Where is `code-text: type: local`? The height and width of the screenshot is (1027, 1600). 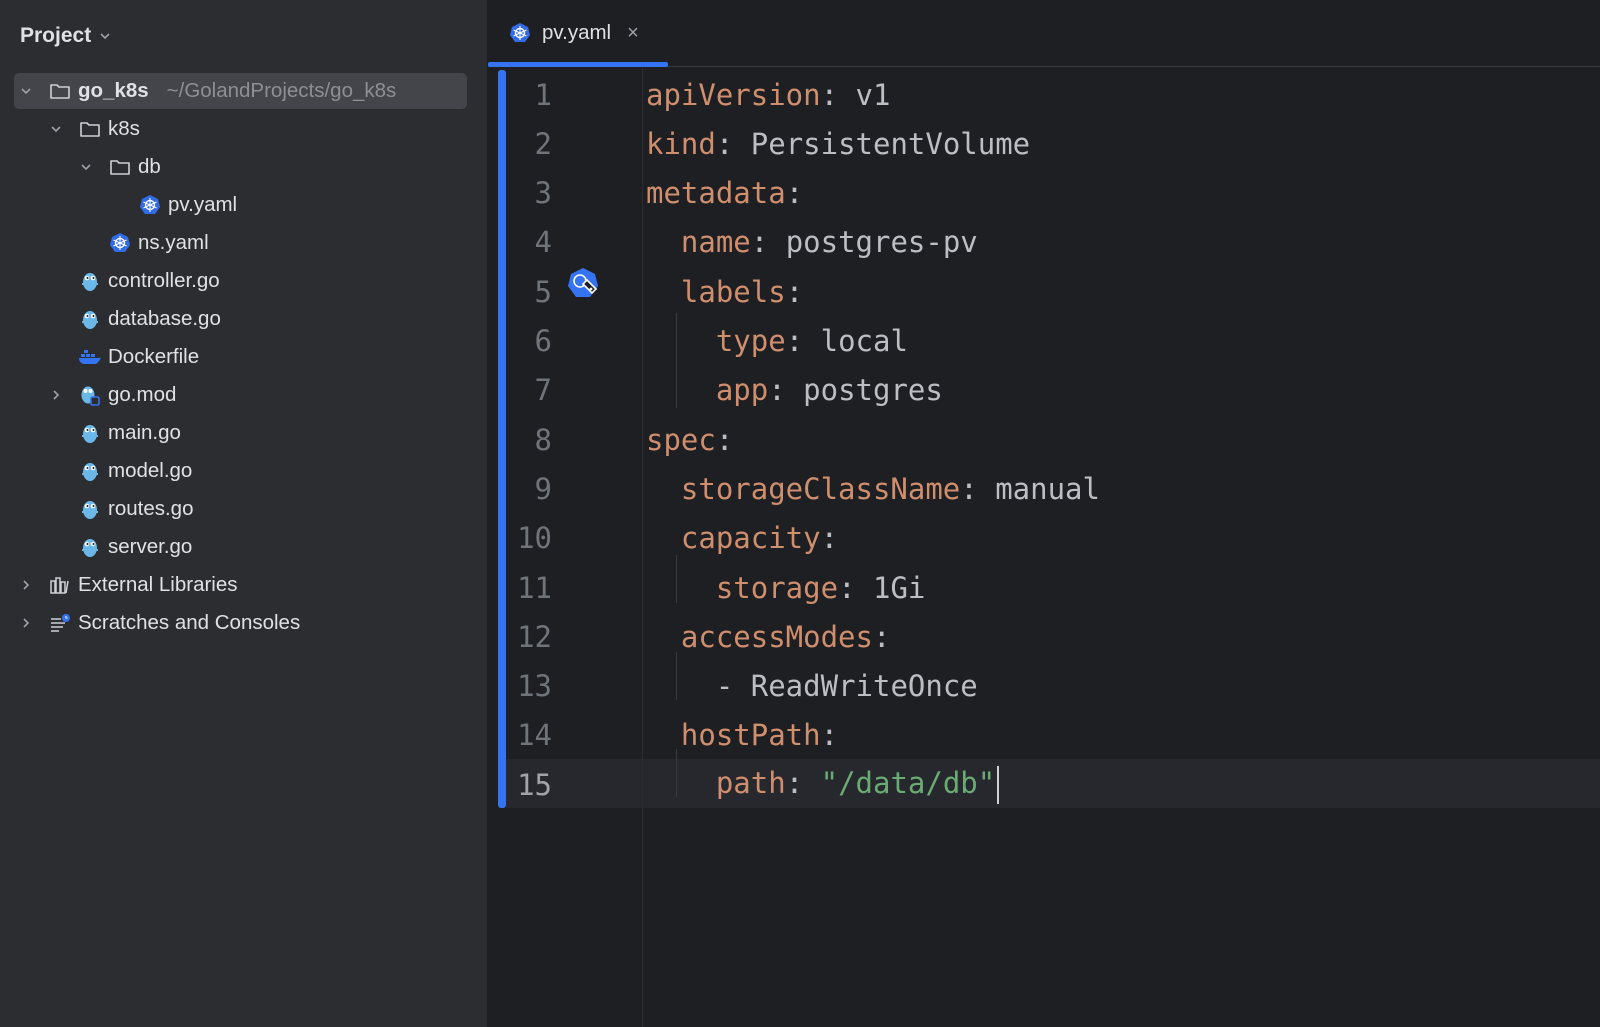
code-text: type: local is located at coordinates (777, 341).